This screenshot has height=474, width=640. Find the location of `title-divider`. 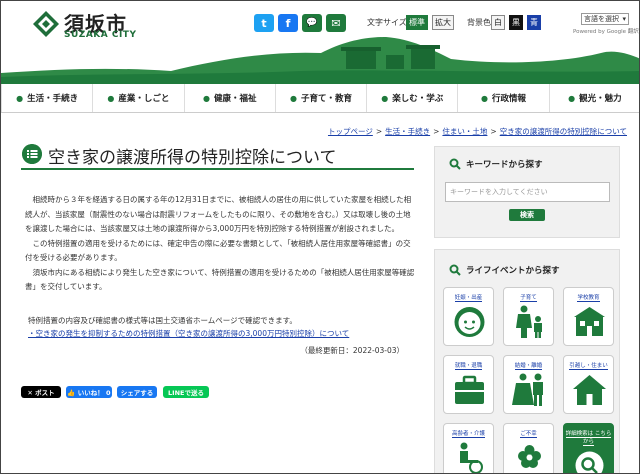

title-divider is located at coordinates (217, 169).